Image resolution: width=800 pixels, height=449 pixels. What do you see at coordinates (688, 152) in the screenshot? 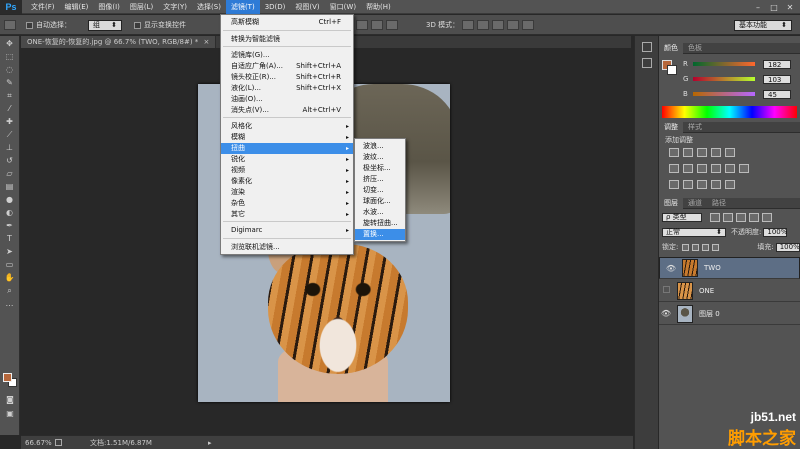
I see `levels-icon` at bounding box center [688, 152].